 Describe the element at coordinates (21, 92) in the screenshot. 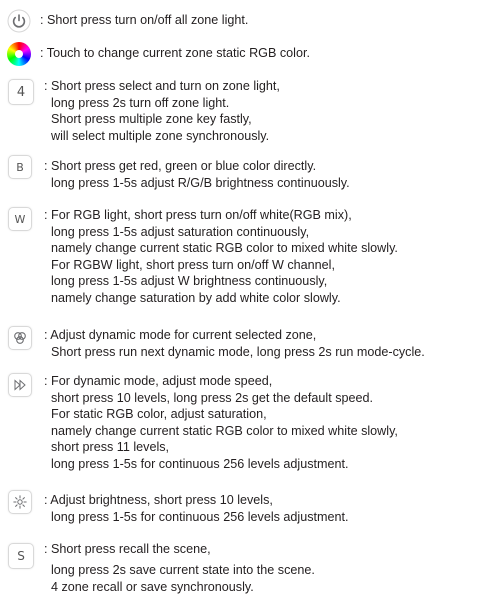

I see `zone-4-key: 4` at that location.